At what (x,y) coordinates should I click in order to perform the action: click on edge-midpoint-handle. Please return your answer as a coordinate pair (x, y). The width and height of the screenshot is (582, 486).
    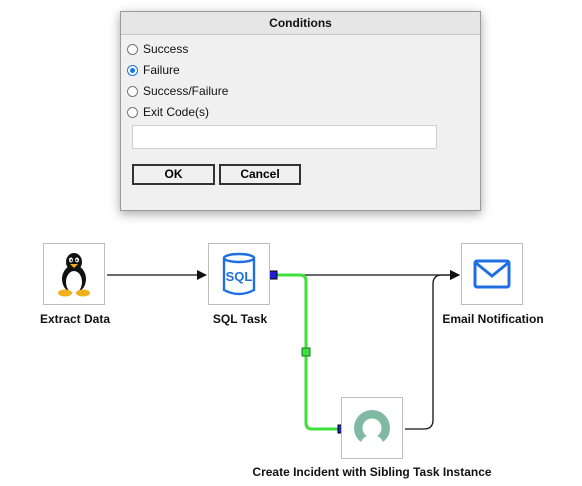
    Looking at the image, I should click on (306, 352).